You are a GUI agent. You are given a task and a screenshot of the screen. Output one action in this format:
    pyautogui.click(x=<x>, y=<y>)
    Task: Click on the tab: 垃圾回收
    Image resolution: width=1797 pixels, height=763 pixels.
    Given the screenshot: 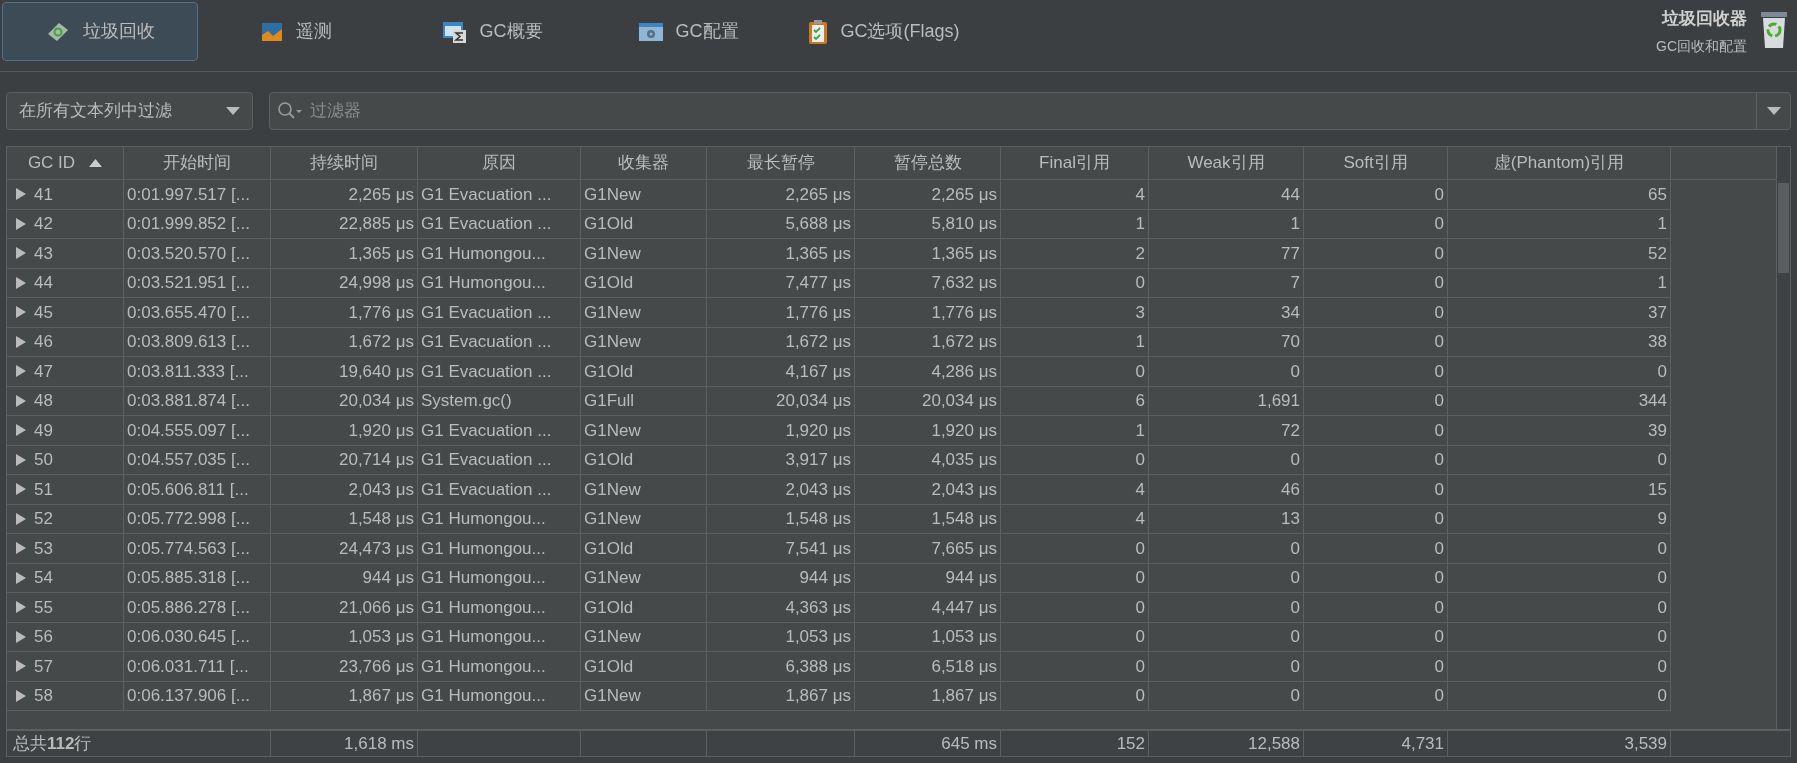 What is the action you would take?
    pyautogui.click(x=100, y=31)
    